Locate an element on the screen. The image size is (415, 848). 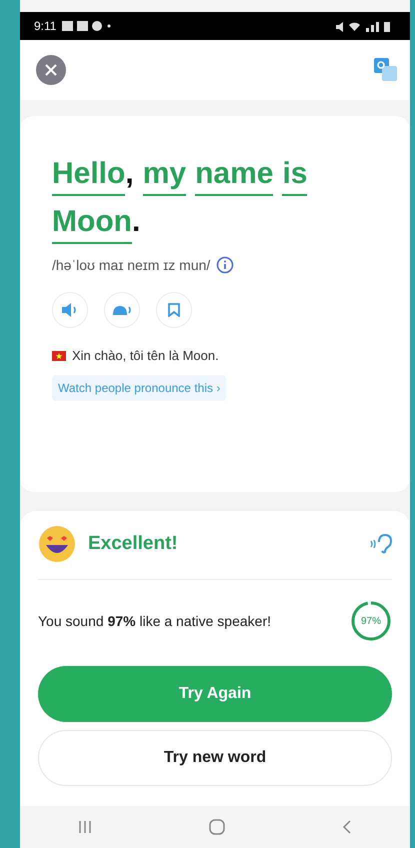
speaker-button is located at coordinates (70, 310).